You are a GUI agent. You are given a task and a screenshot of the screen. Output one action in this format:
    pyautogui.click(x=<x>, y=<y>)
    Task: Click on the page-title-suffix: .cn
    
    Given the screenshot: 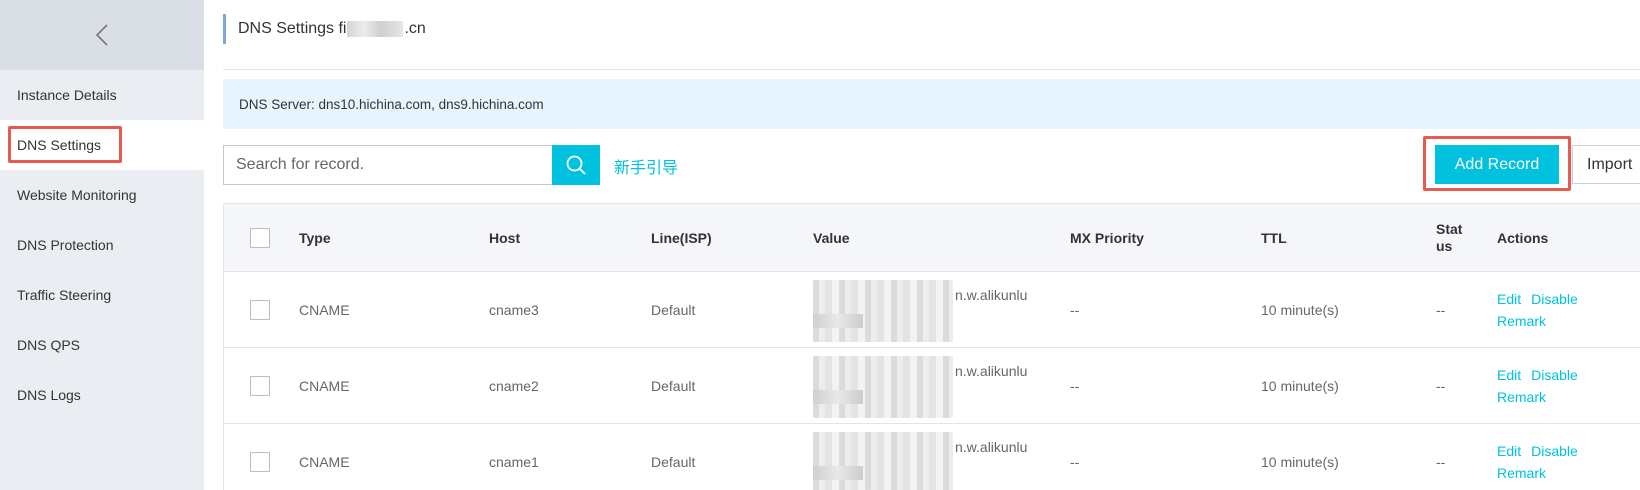 What is the action you would take?
    pyautogui.click(x=415, y=28)
    